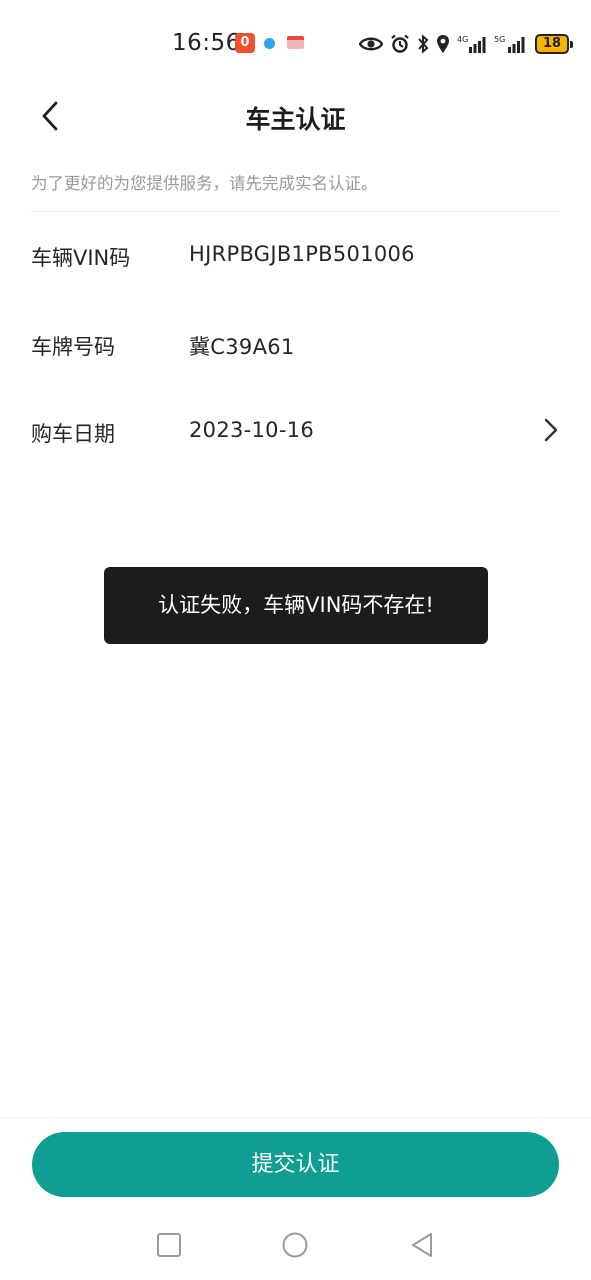  I want to click on back-triangle-icon, so click(422, 1245).